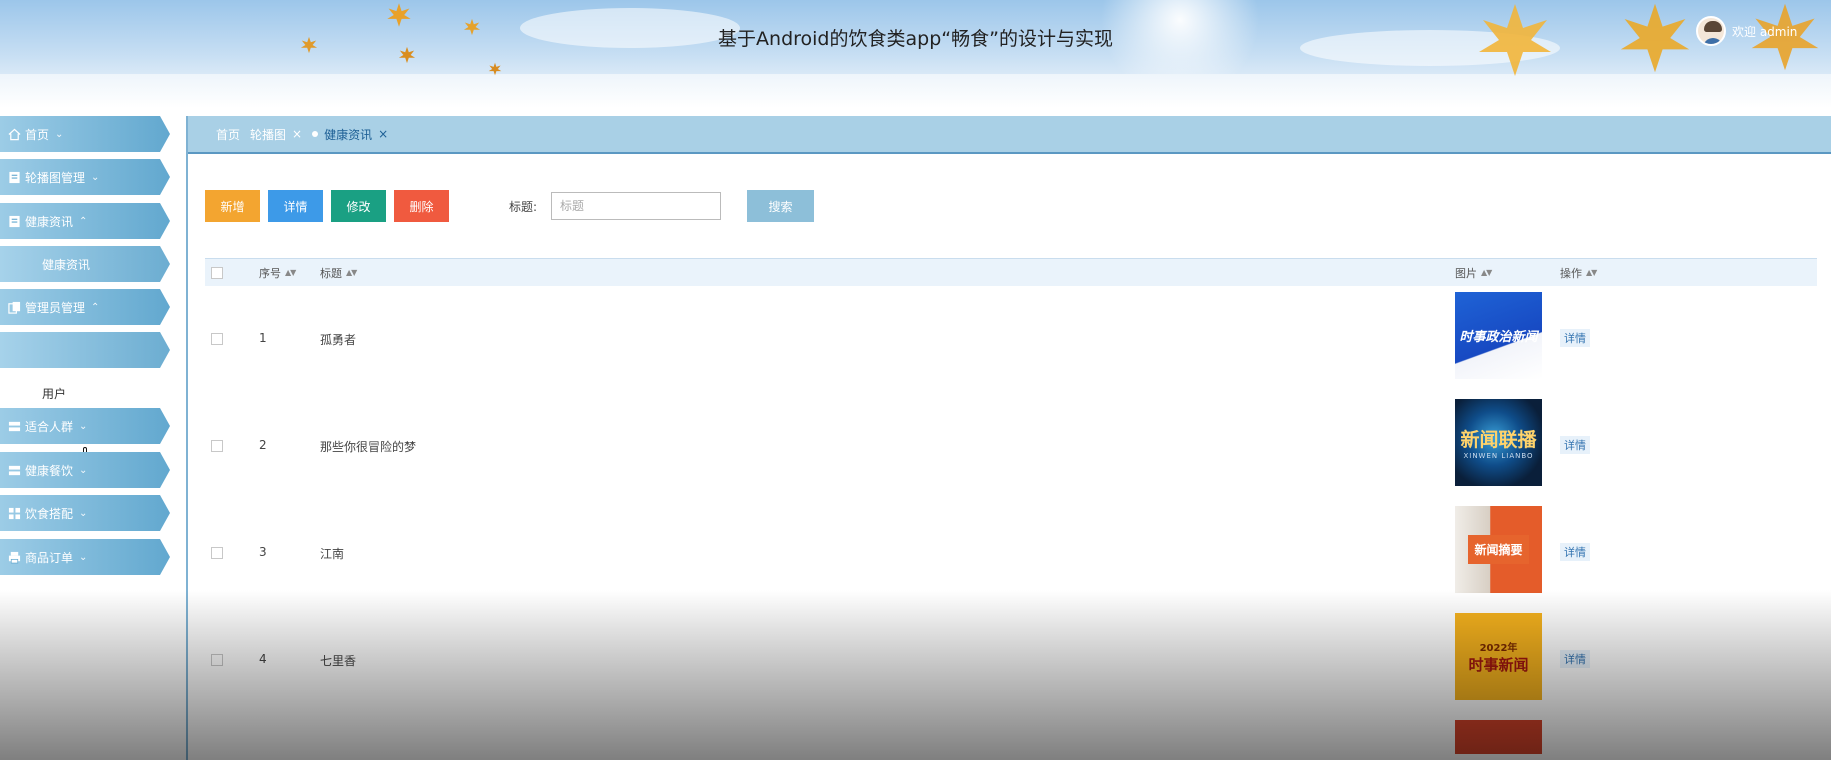 This screenshot has width=1831, height=760. What do you see at coordinates (421, 206) in the screenshot?
I see `delete-button: 删除` at bounding box center [421, 206].